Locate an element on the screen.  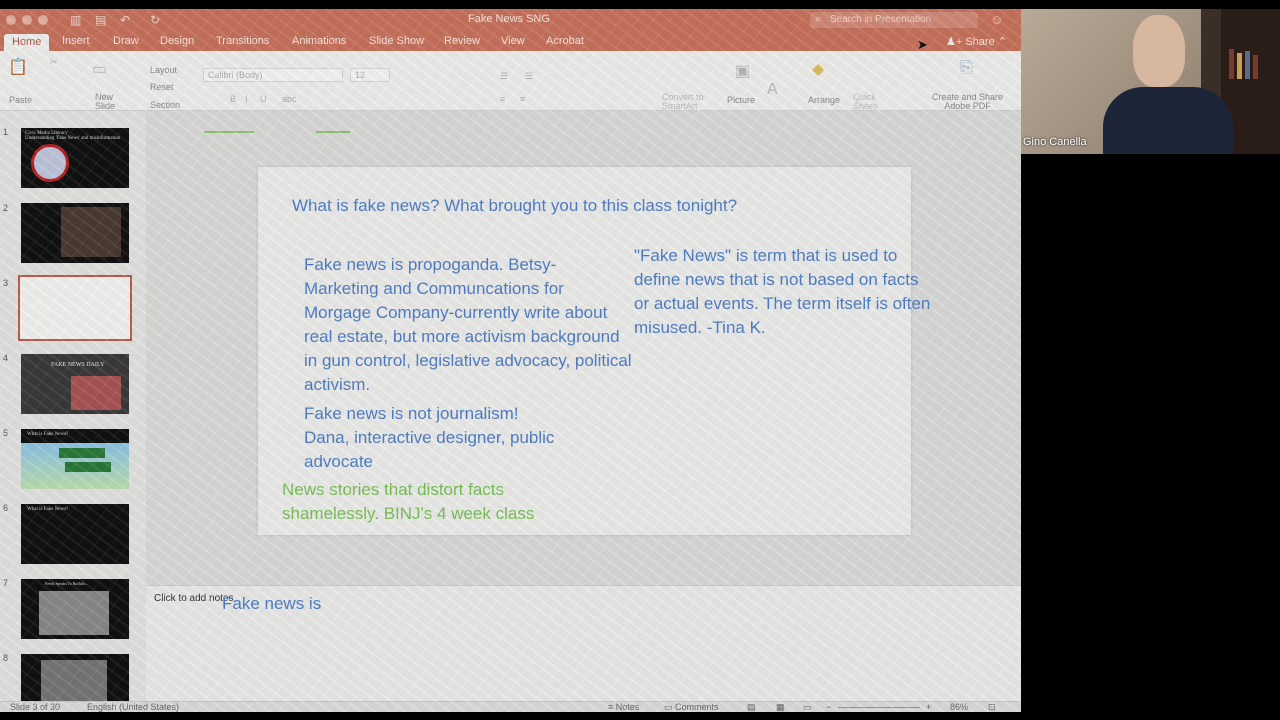
undo-icon: ↶ is located at coordinates (125, 20).